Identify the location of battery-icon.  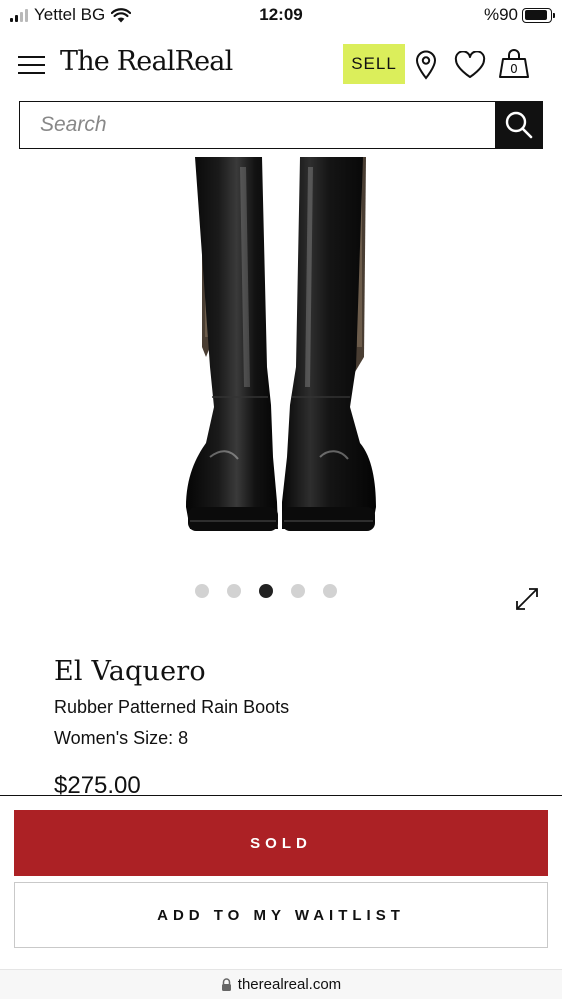
(538, 15).